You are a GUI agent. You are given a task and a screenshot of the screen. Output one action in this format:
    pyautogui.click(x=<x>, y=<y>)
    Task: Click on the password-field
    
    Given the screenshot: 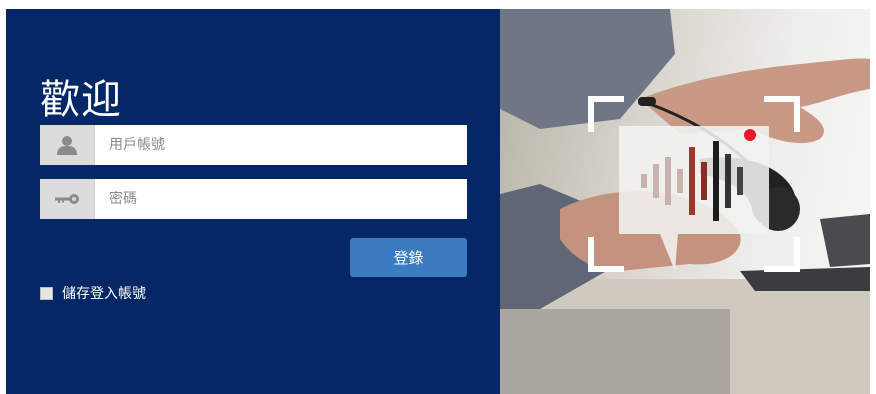 What is the action you would take?
    pyautogui.click(x=253, y=199)
    